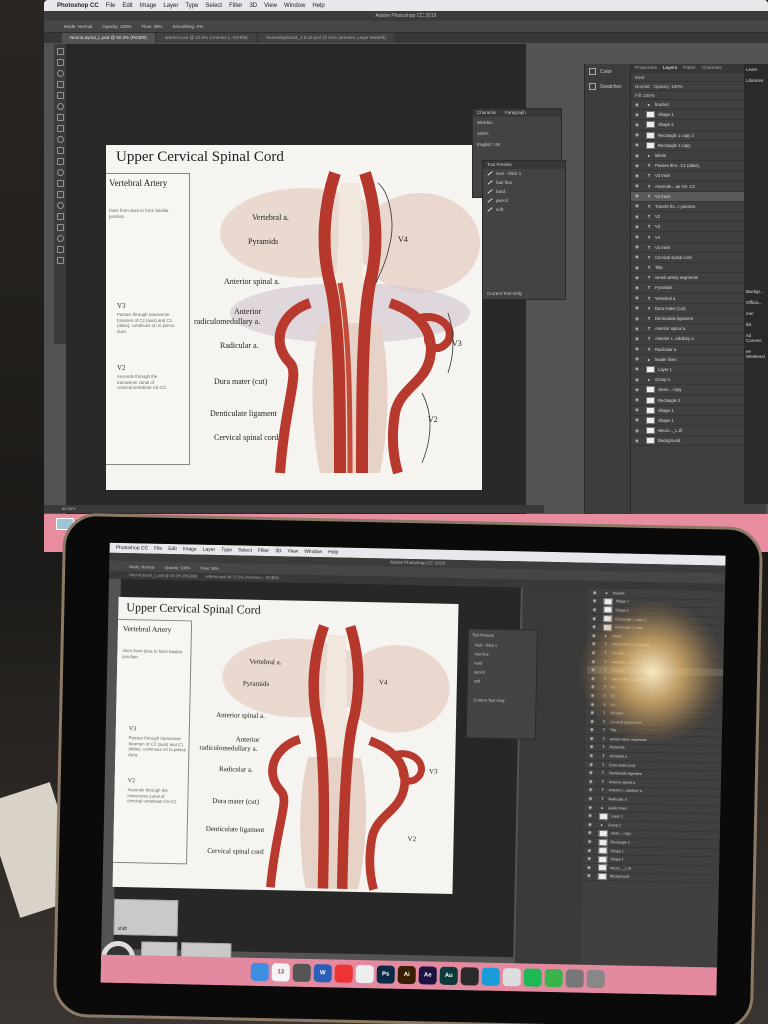  What do you see at coordinates (639, 77) in the screenshot?
I see `filter-kind: Kind` at bounding box center [639, 77].